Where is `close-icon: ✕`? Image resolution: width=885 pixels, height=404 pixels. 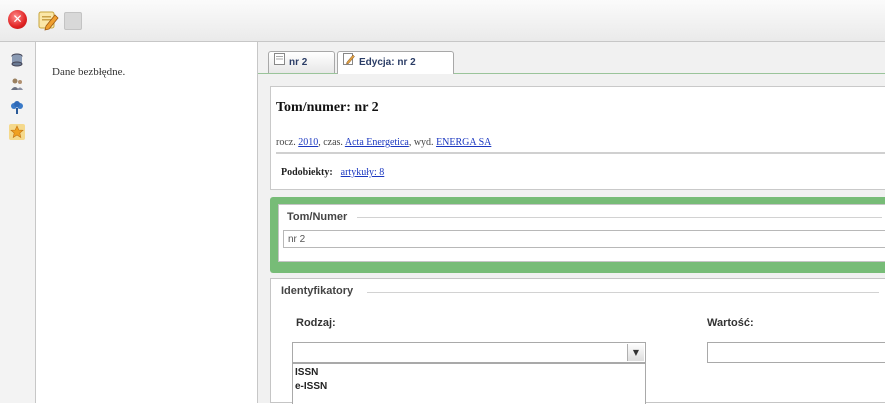 close-icon: ✕ is located at coordinates (17, 19).